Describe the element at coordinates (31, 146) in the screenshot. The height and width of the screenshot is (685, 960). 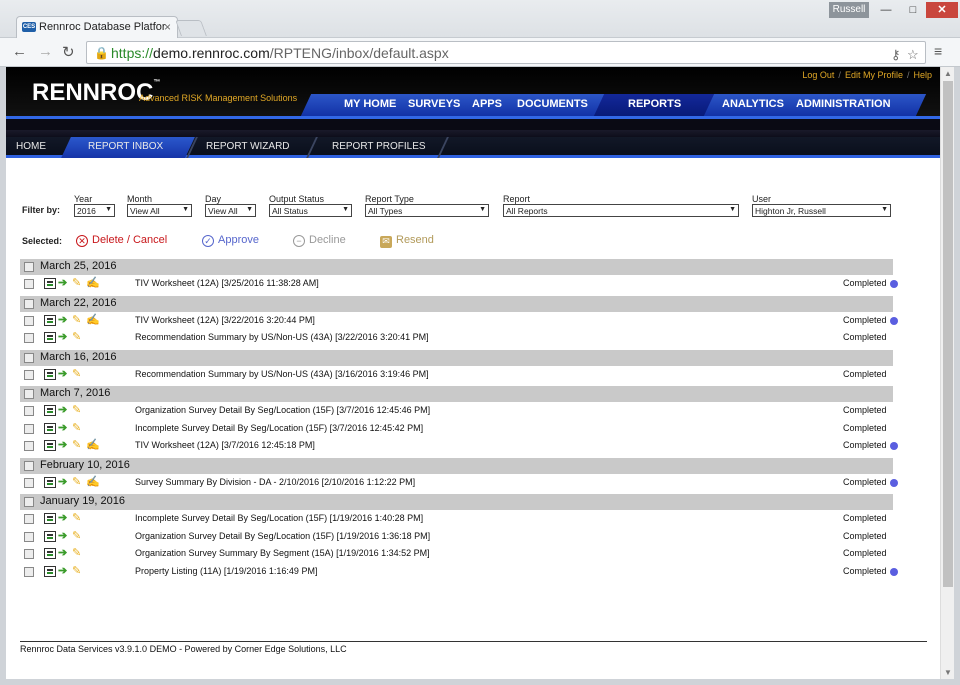
I see `subnav-home: HOME` at that location.